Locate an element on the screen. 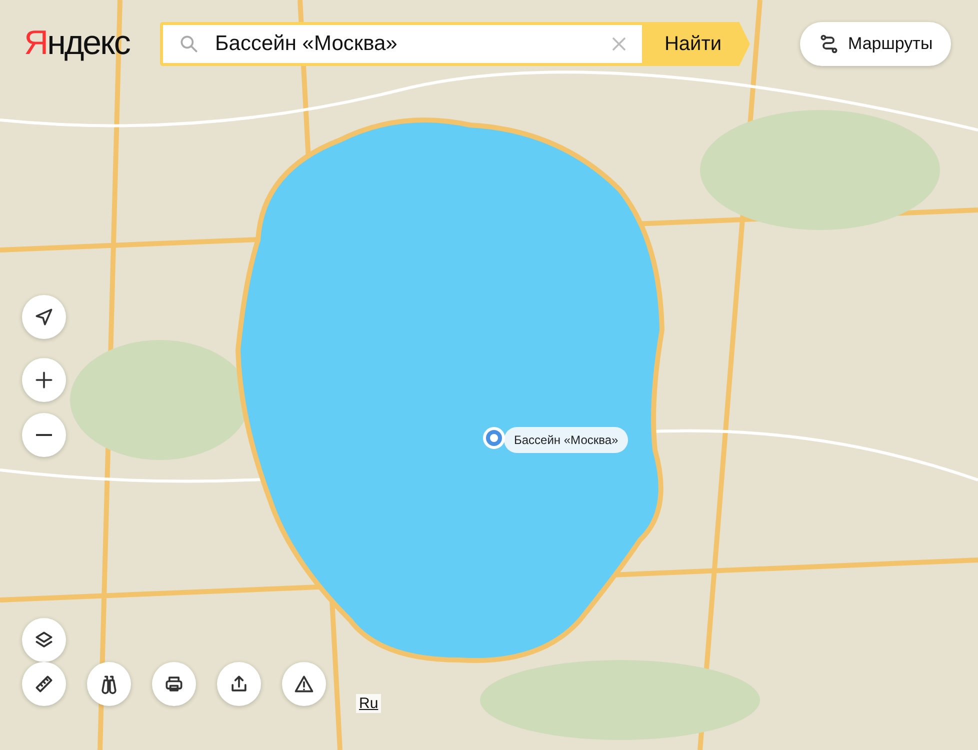 The image size is (978, 750). search-field: Бассейн «Москва» is located at coordinates (401, 44).